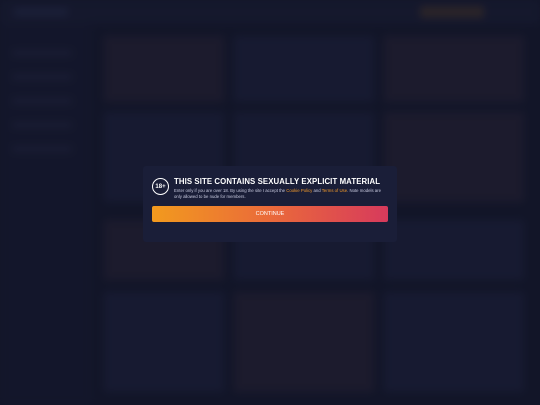 The width and height of the screenshot is (540, 405). Describe the element at coordinates (270, 214) in the screenshot. I see `continue-button: CONTINUE` at that location.